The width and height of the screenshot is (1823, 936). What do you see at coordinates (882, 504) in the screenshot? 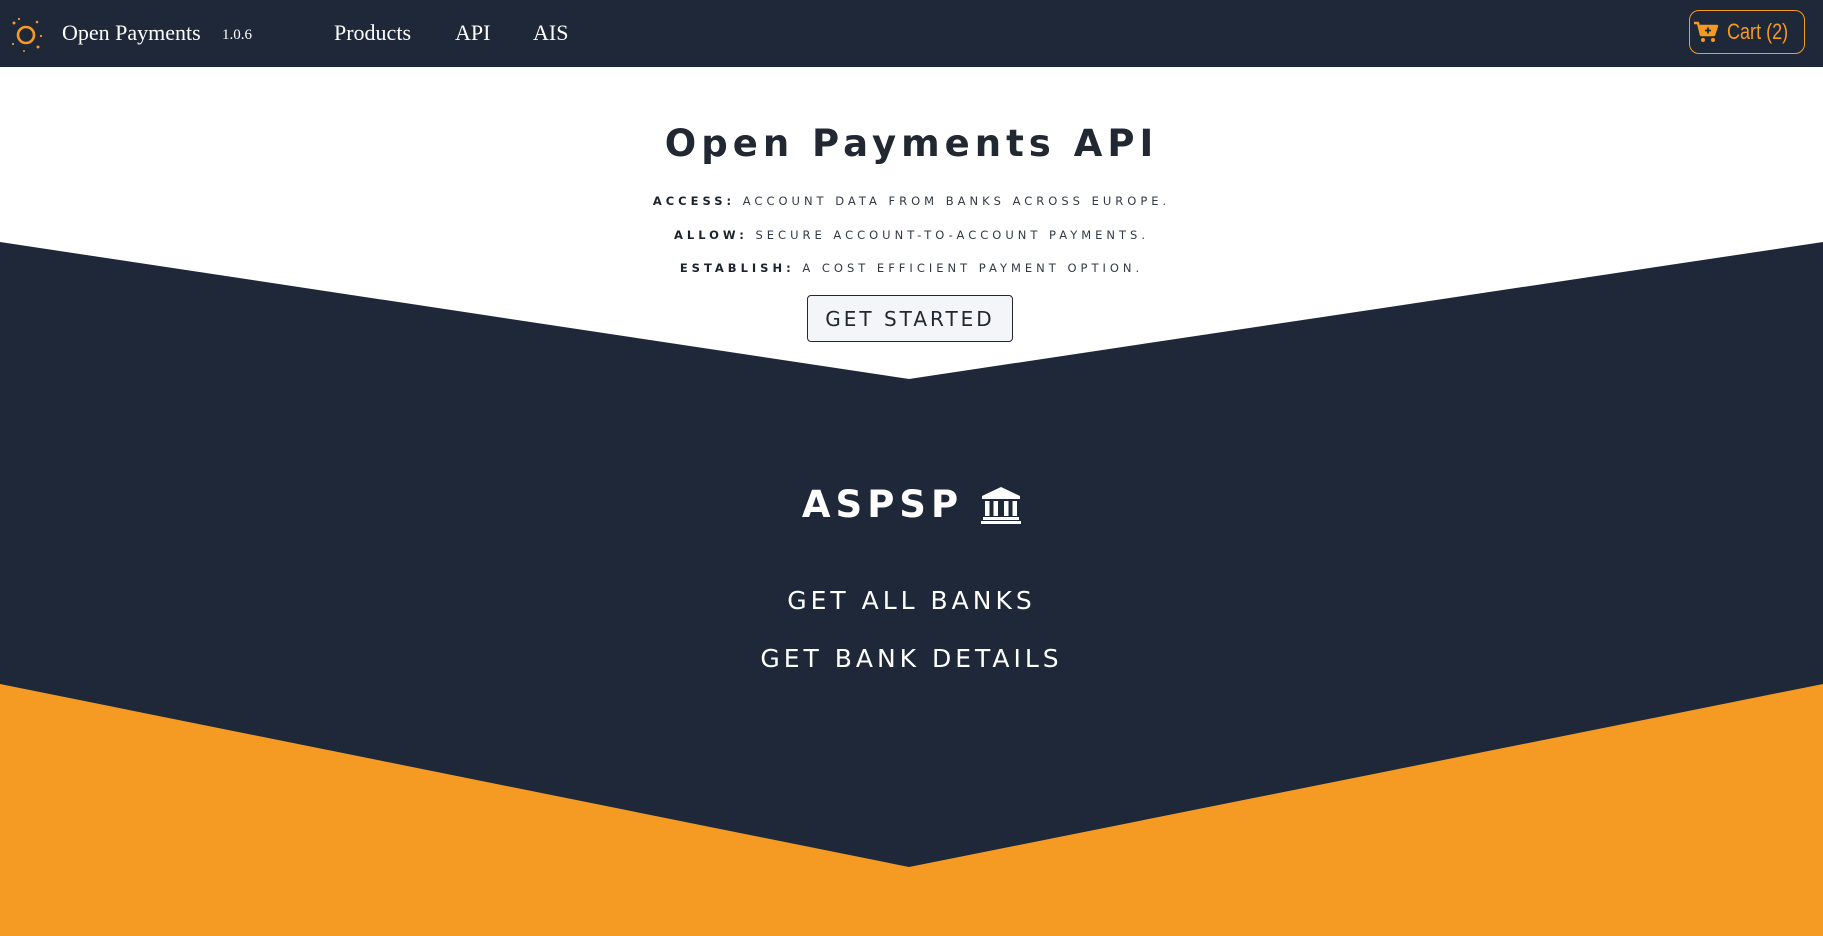
I see `aspsp-heading-text: ASPSP` at bounding box center [882, 504].